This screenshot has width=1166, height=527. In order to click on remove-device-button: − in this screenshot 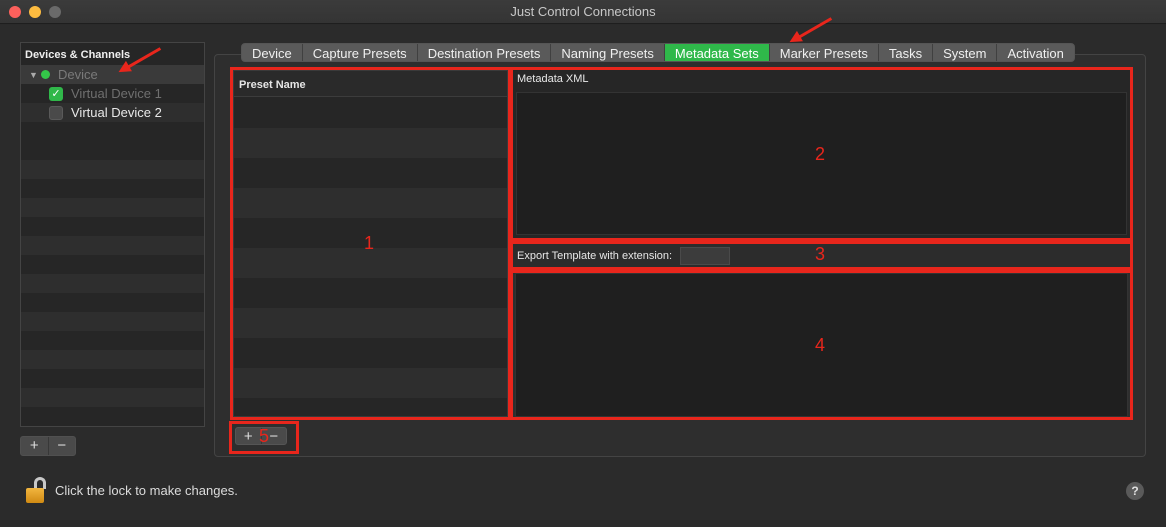, I will do `click(61, 446)`.